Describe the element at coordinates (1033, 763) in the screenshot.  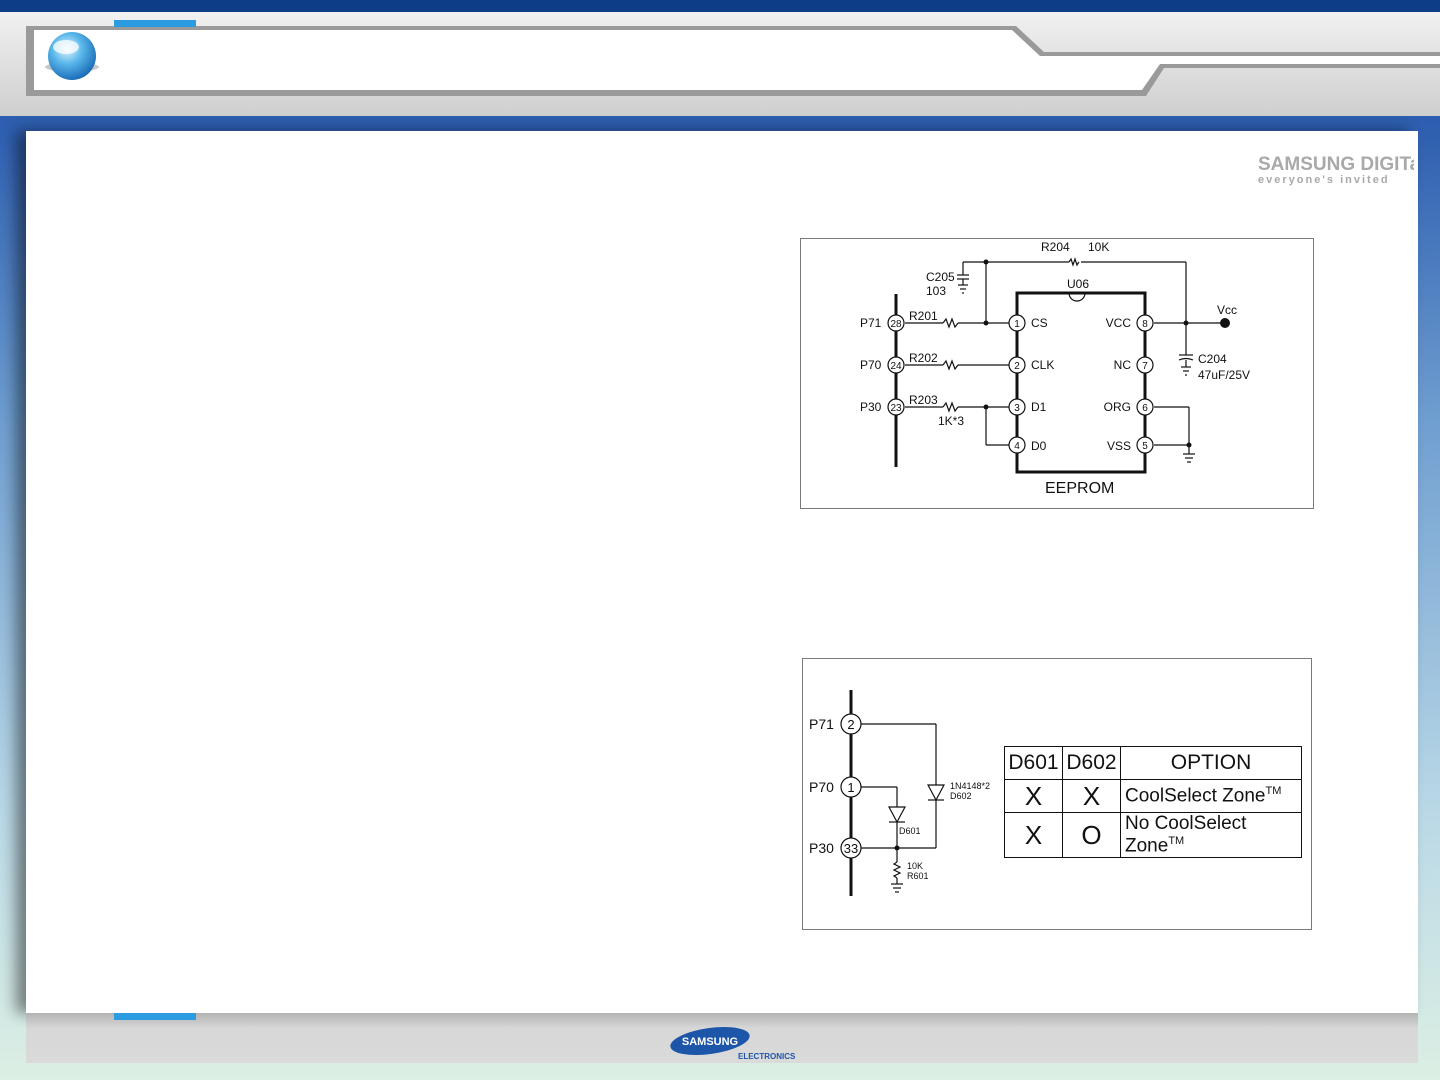
I see `column-header: D601` at that location.